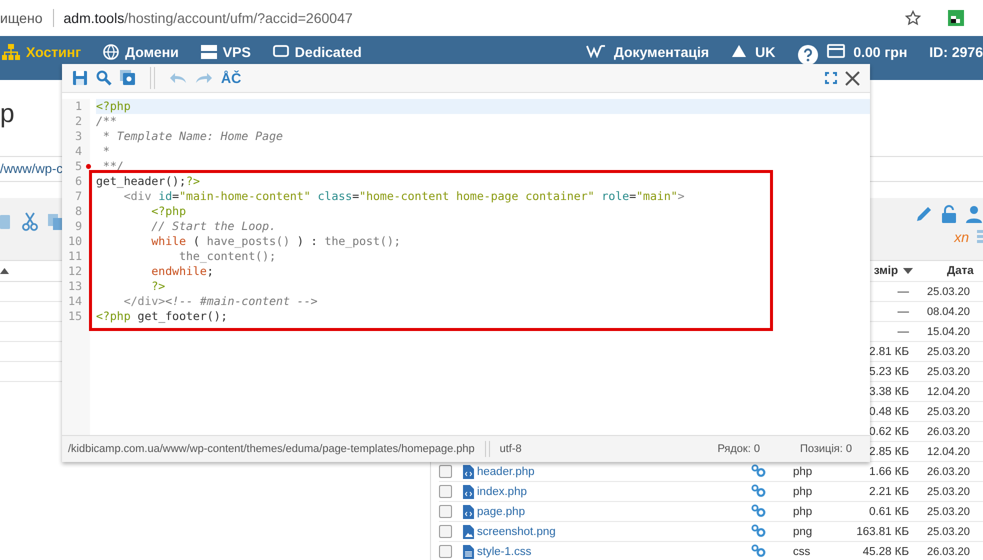  I want to click on globe-icon, so click(111, 52).